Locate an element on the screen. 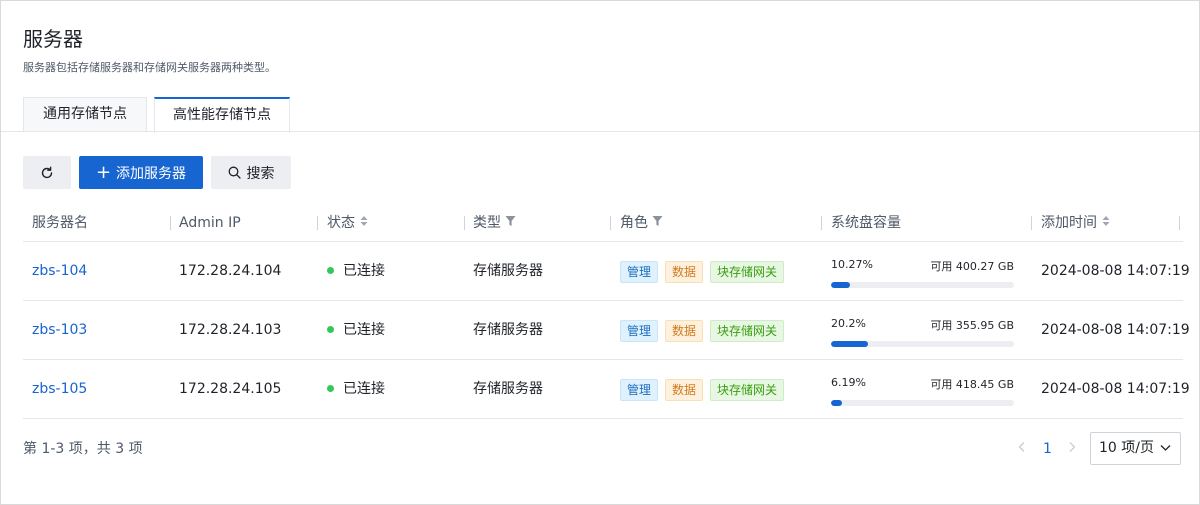  column-header-added-time-label: 添加时间 is located at coordinates (1069, 223).